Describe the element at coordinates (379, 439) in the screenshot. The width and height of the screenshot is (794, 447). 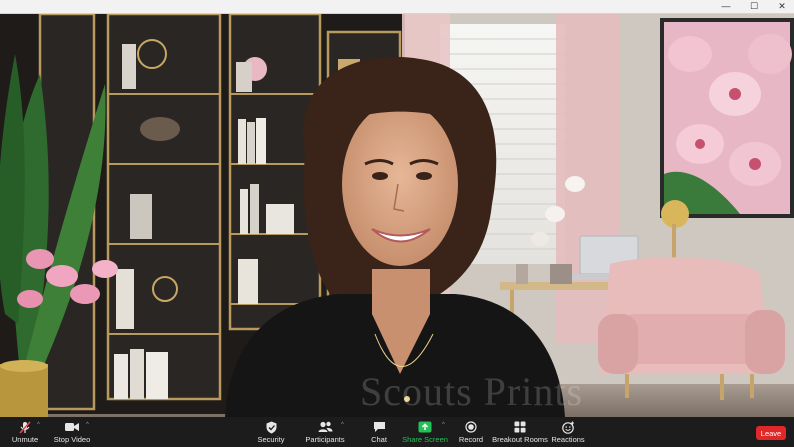
I see `chat-label: Chat` at that location.